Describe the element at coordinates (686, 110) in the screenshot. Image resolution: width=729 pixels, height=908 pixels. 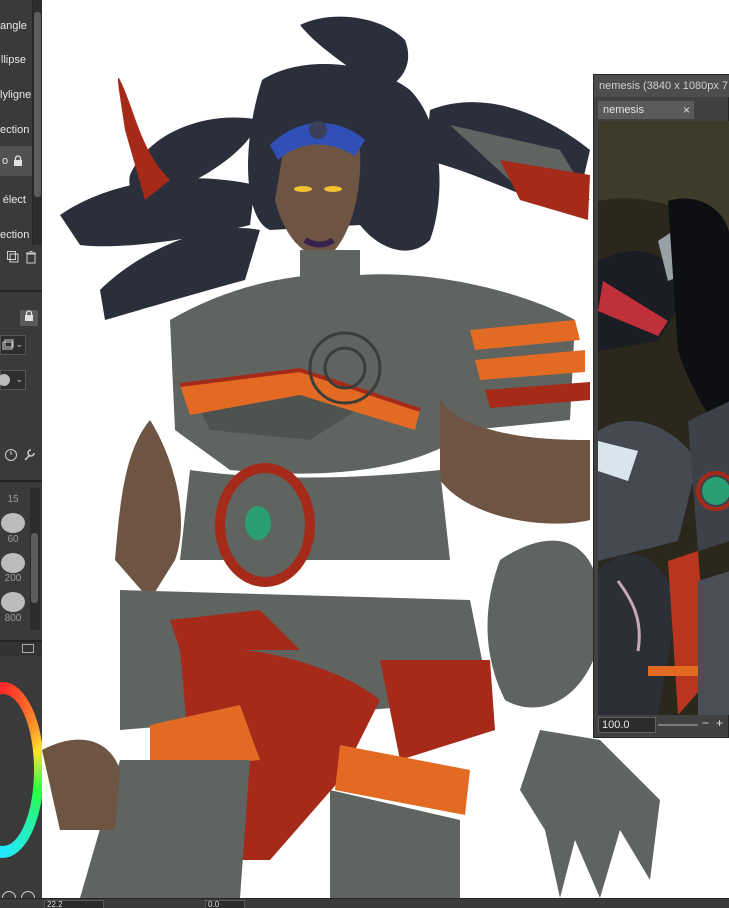
I see `close-icon: ×` at that location.